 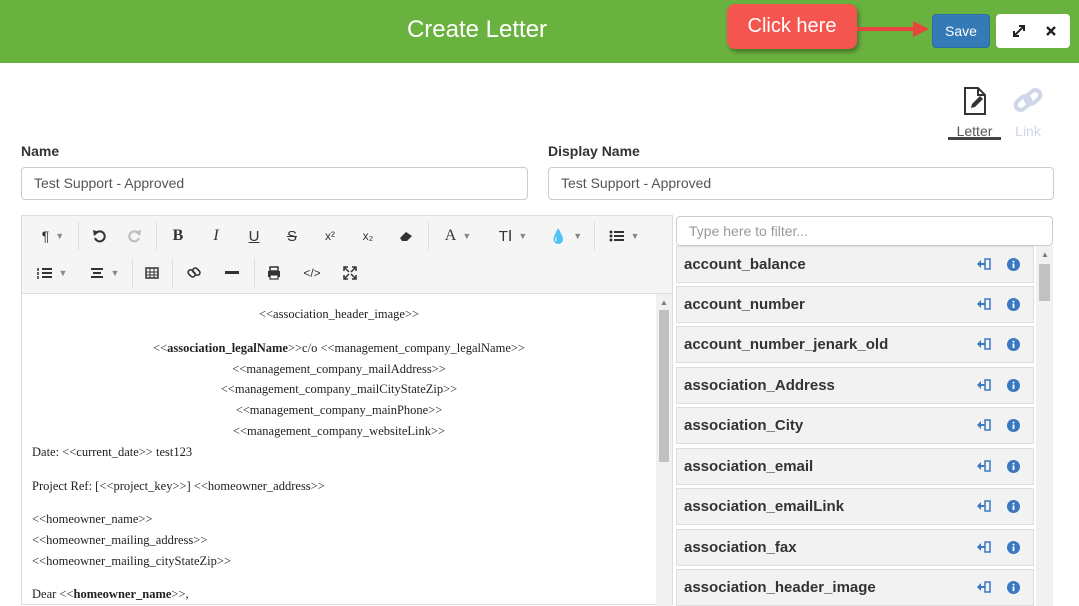 I want to click on editor-toolbar: ¶ ▼ B I U S x² x₂ A ▼ TⅠ ▼ 💧 ▼ ▼ ▼ ▼ </>, so click(x=347, y=255).